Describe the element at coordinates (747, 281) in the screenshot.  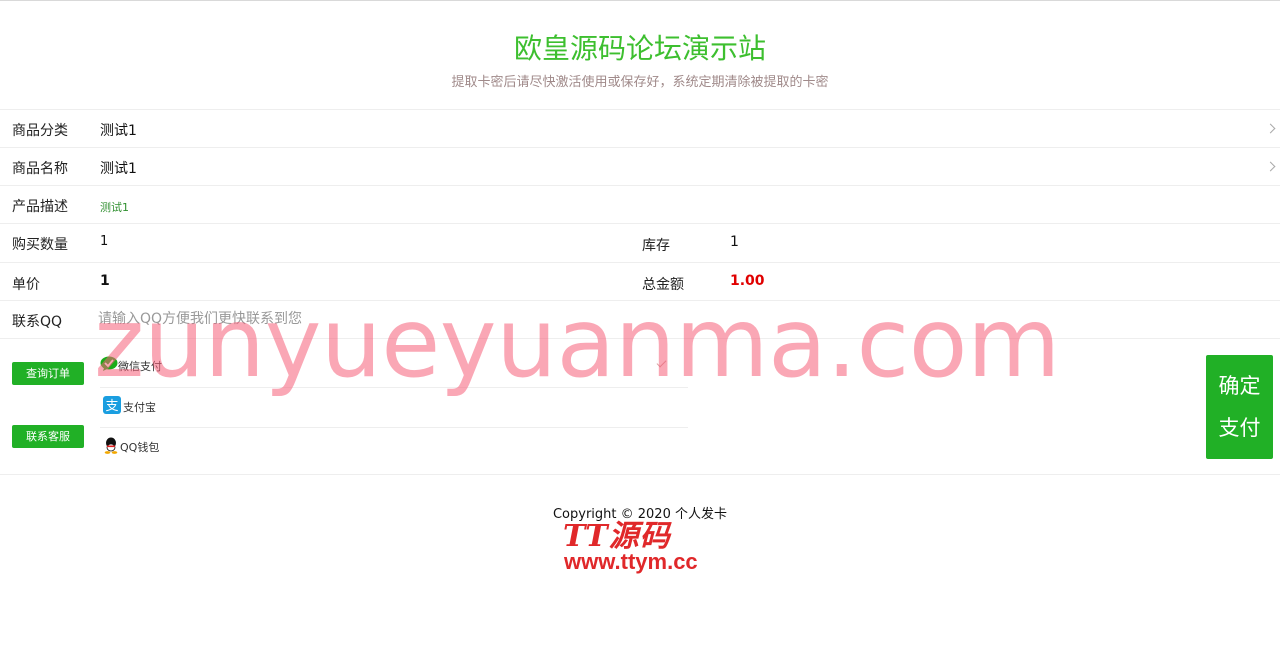
I see `total-value: 1.00` at that location.